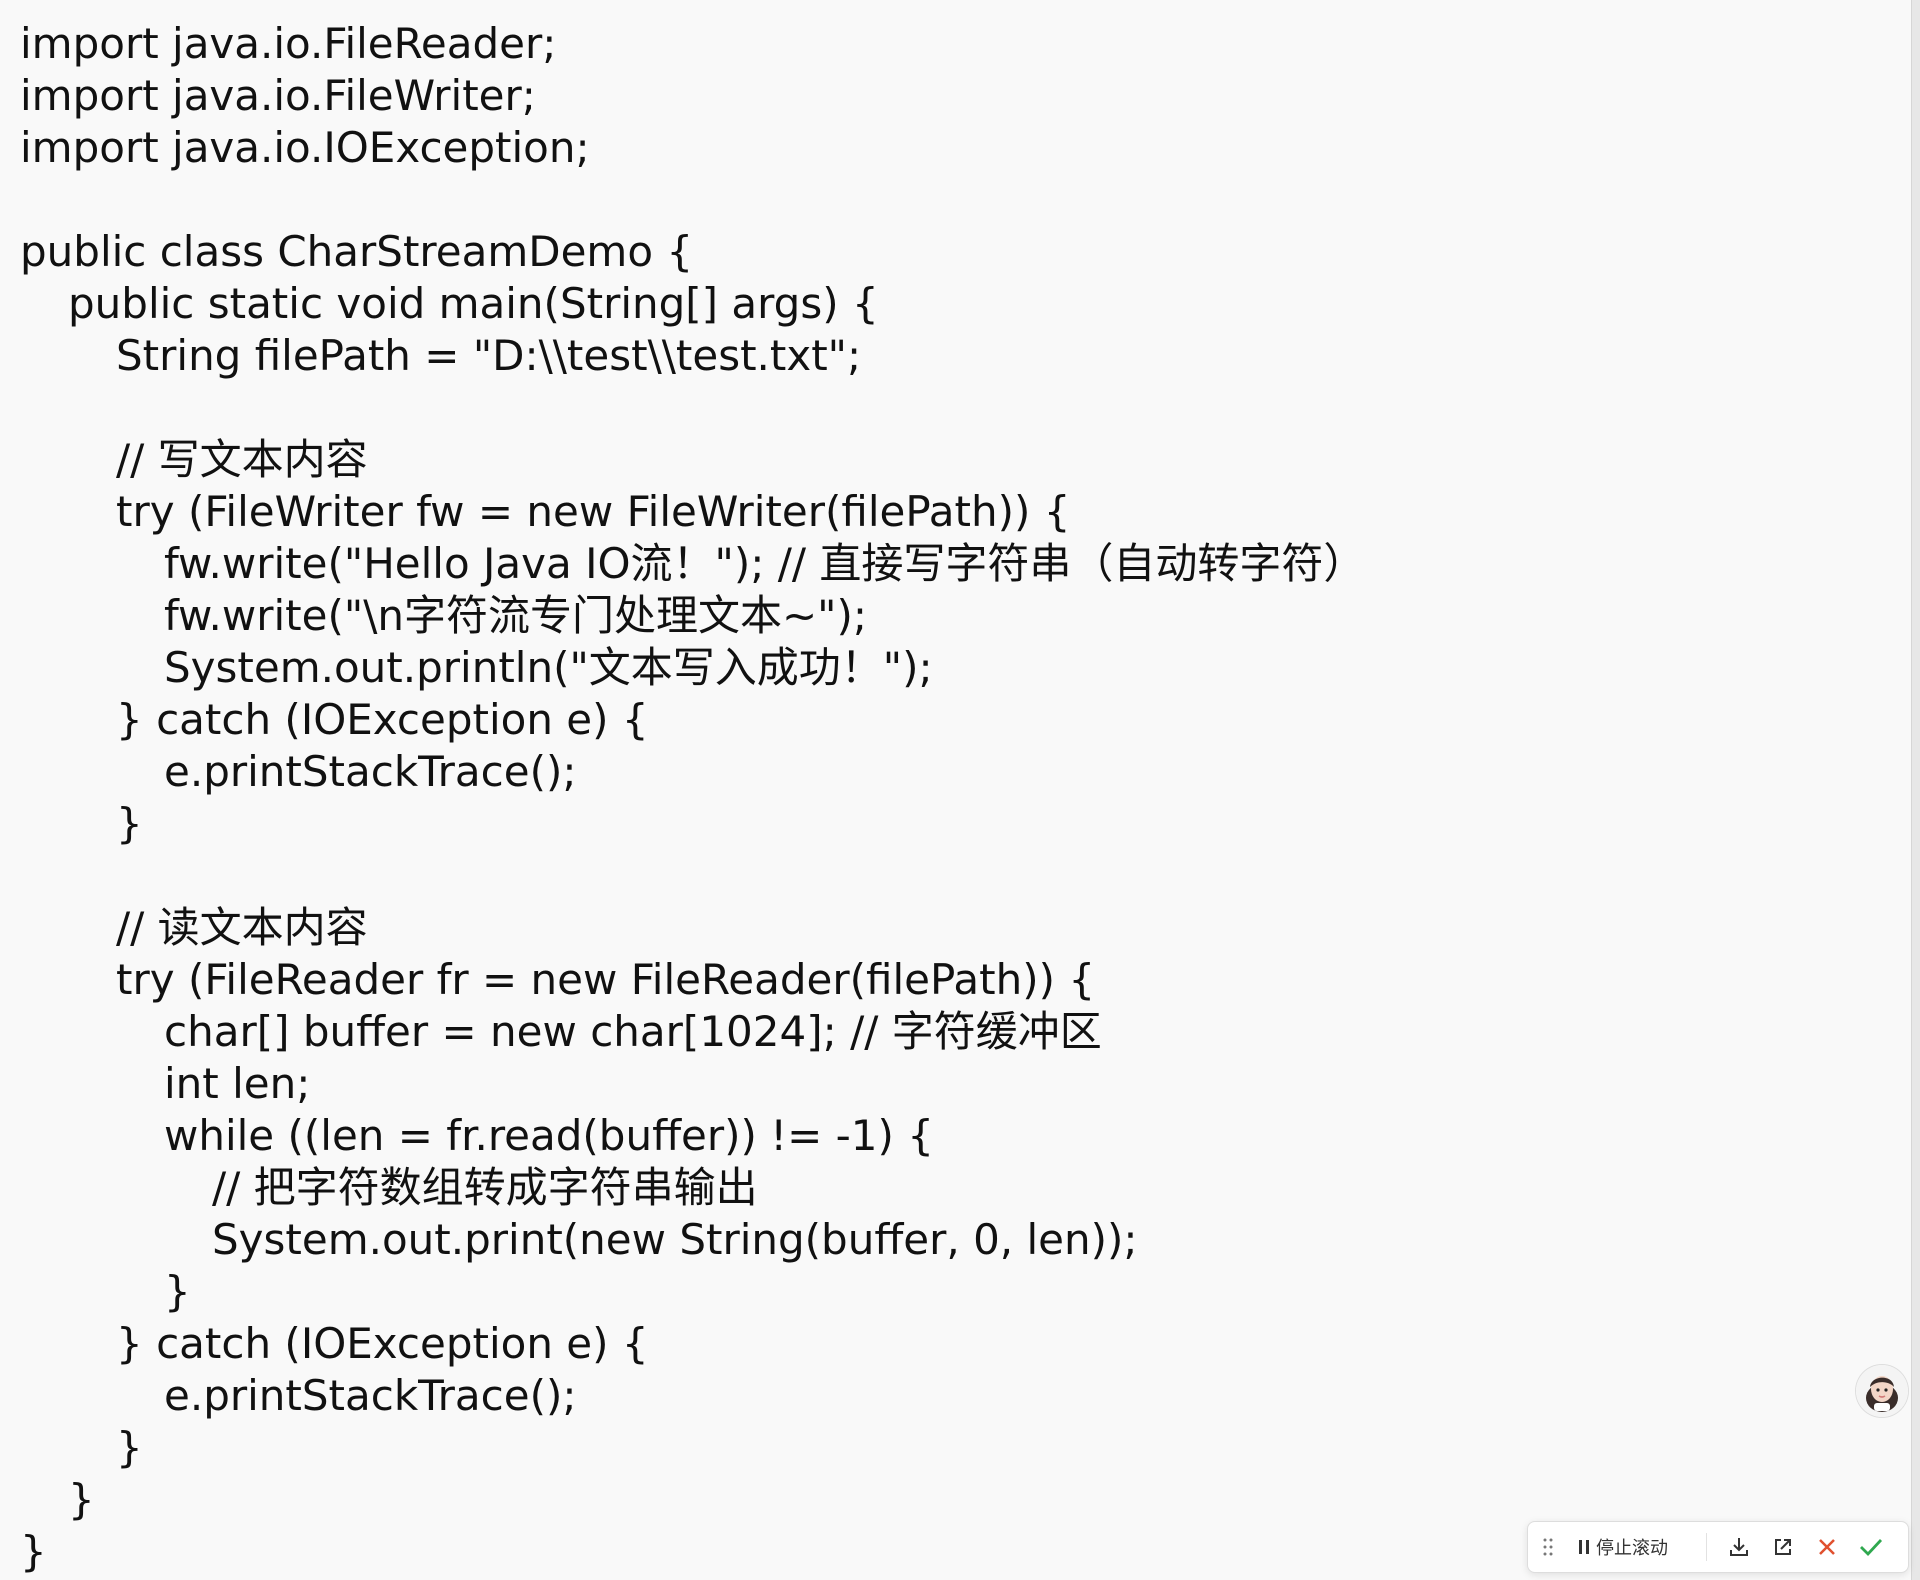  What do you see at coordinates (516, 615) in the screenshot?
I see `code-line: fw.write("\n字符流专门处理文本~");` at bounding box center [516, 615].